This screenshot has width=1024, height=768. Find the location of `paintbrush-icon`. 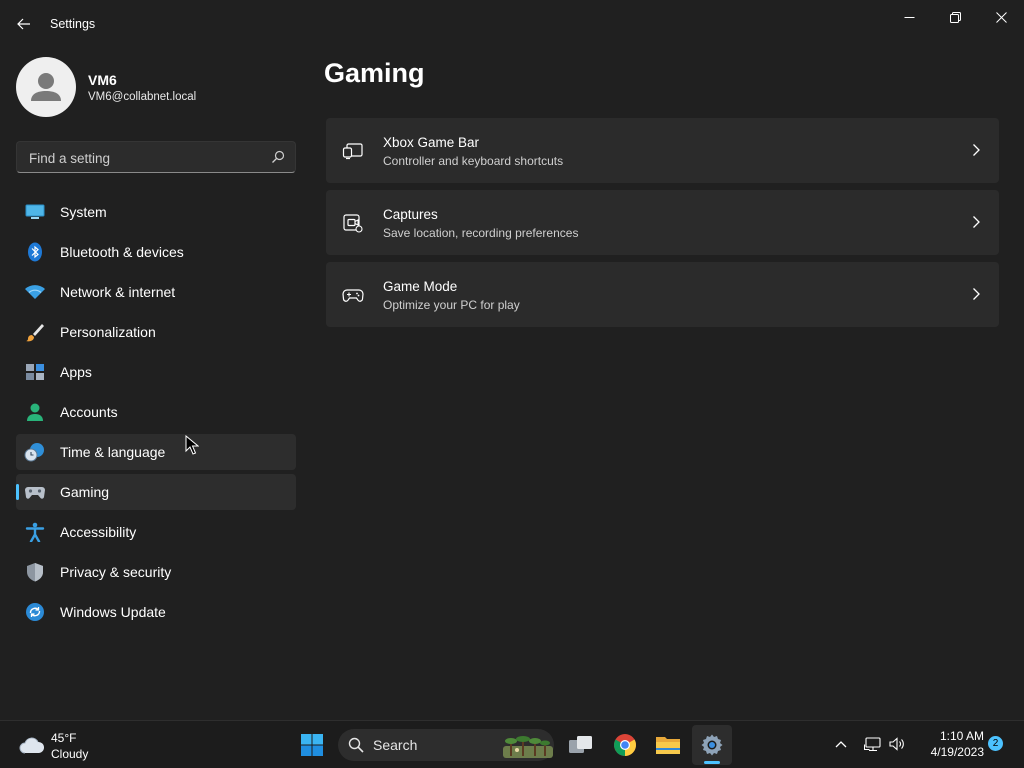

paintbrush-icon is located at coordinates (35, 333).